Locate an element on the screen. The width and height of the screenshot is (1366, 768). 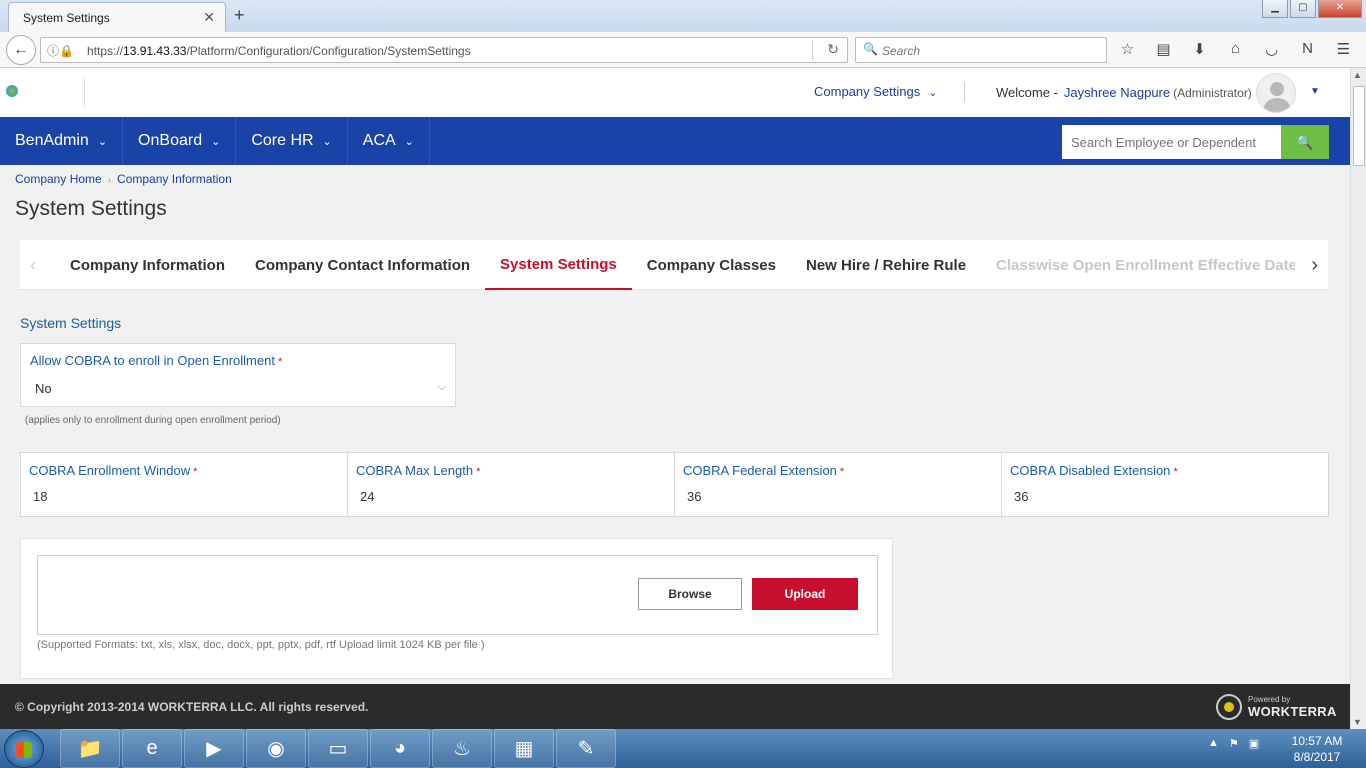
reload-icon: ↻ is located at coordinates (833, 49).